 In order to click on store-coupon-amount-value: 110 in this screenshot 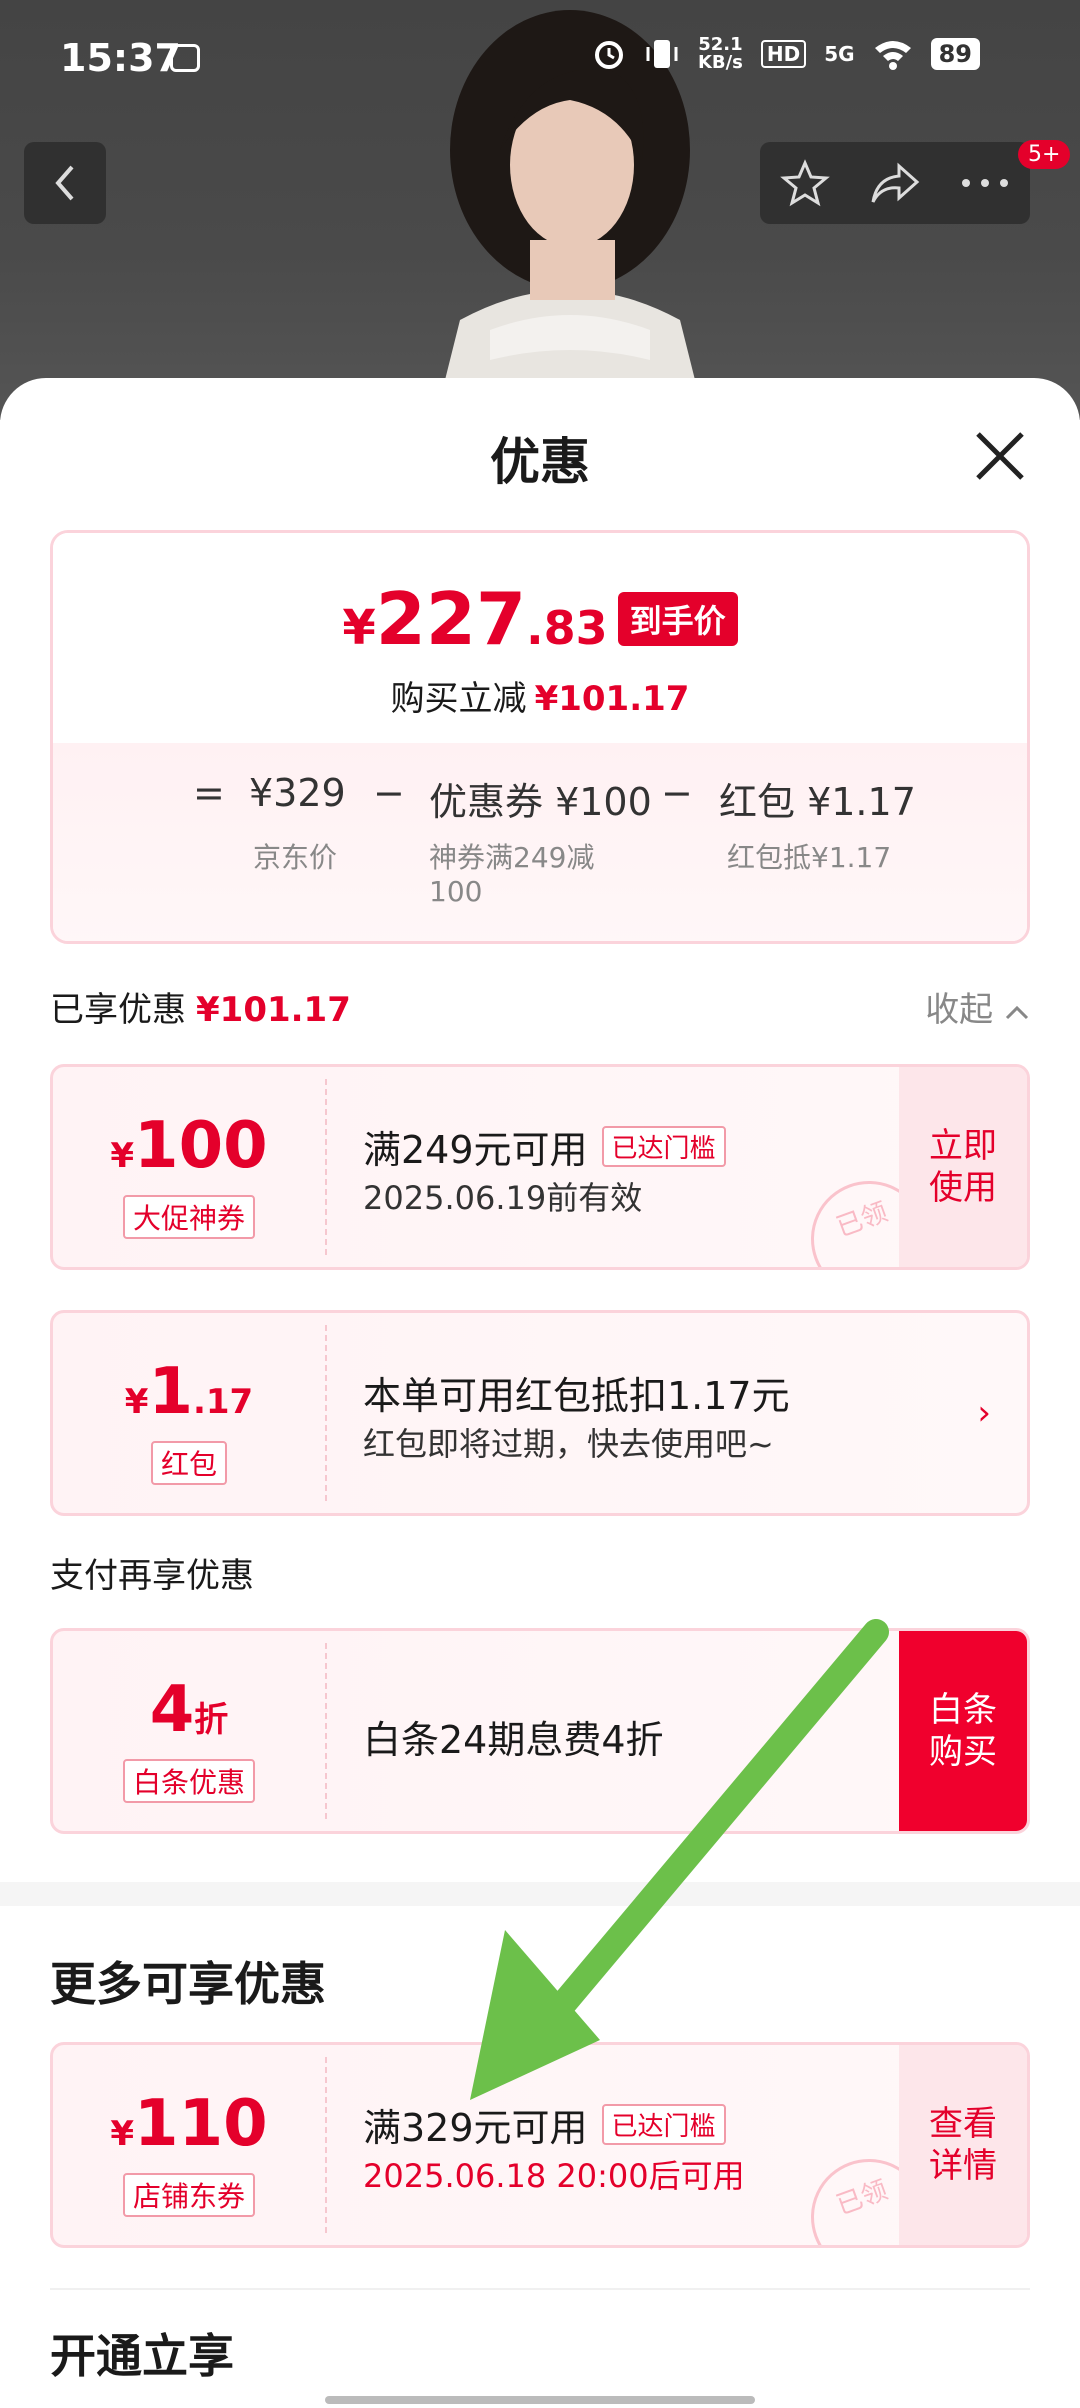, I will do `click(201, 2124)`.